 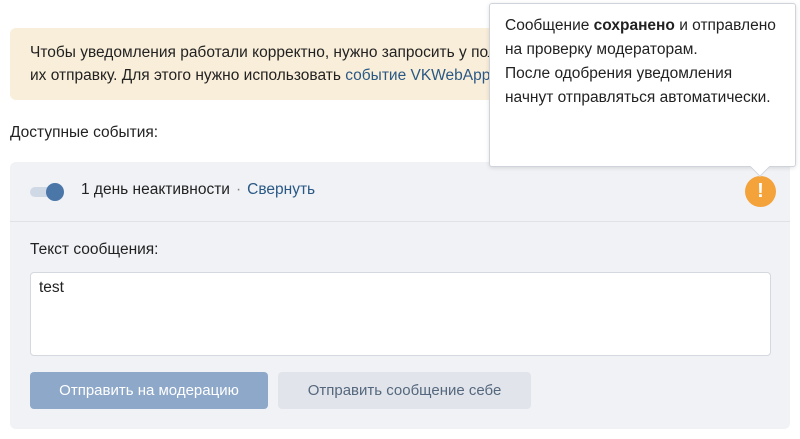 I want to click on event-toggle, so click(x=48, y=192).